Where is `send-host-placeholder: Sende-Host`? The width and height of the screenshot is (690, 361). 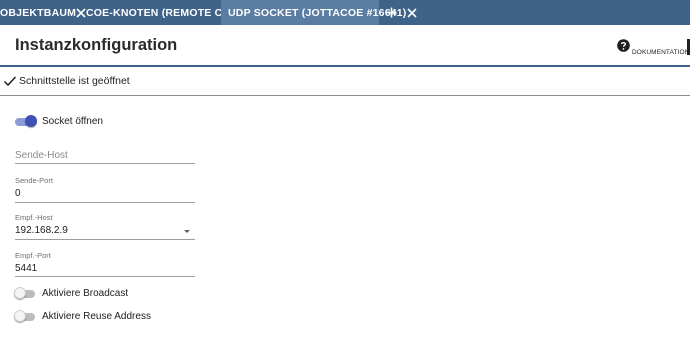 send-host-placeholder: Sende-Host is located at coordinates (41, 155).